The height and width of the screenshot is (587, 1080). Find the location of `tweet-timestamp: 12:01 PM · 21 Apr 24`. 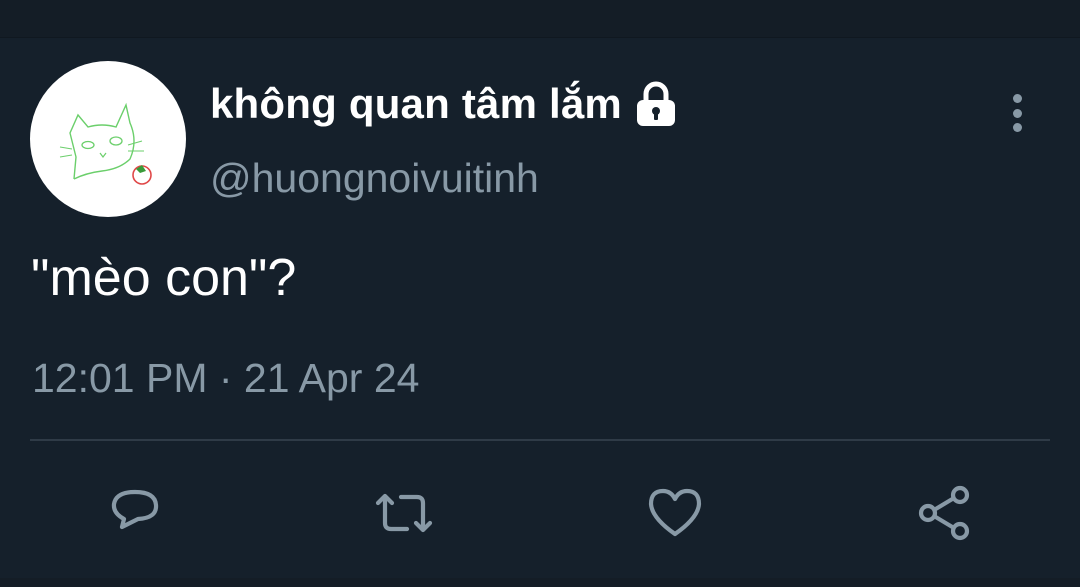

tweet-timestamp: 12:01 PM · 21 Apr 24 is located at coordinates (225, 378).